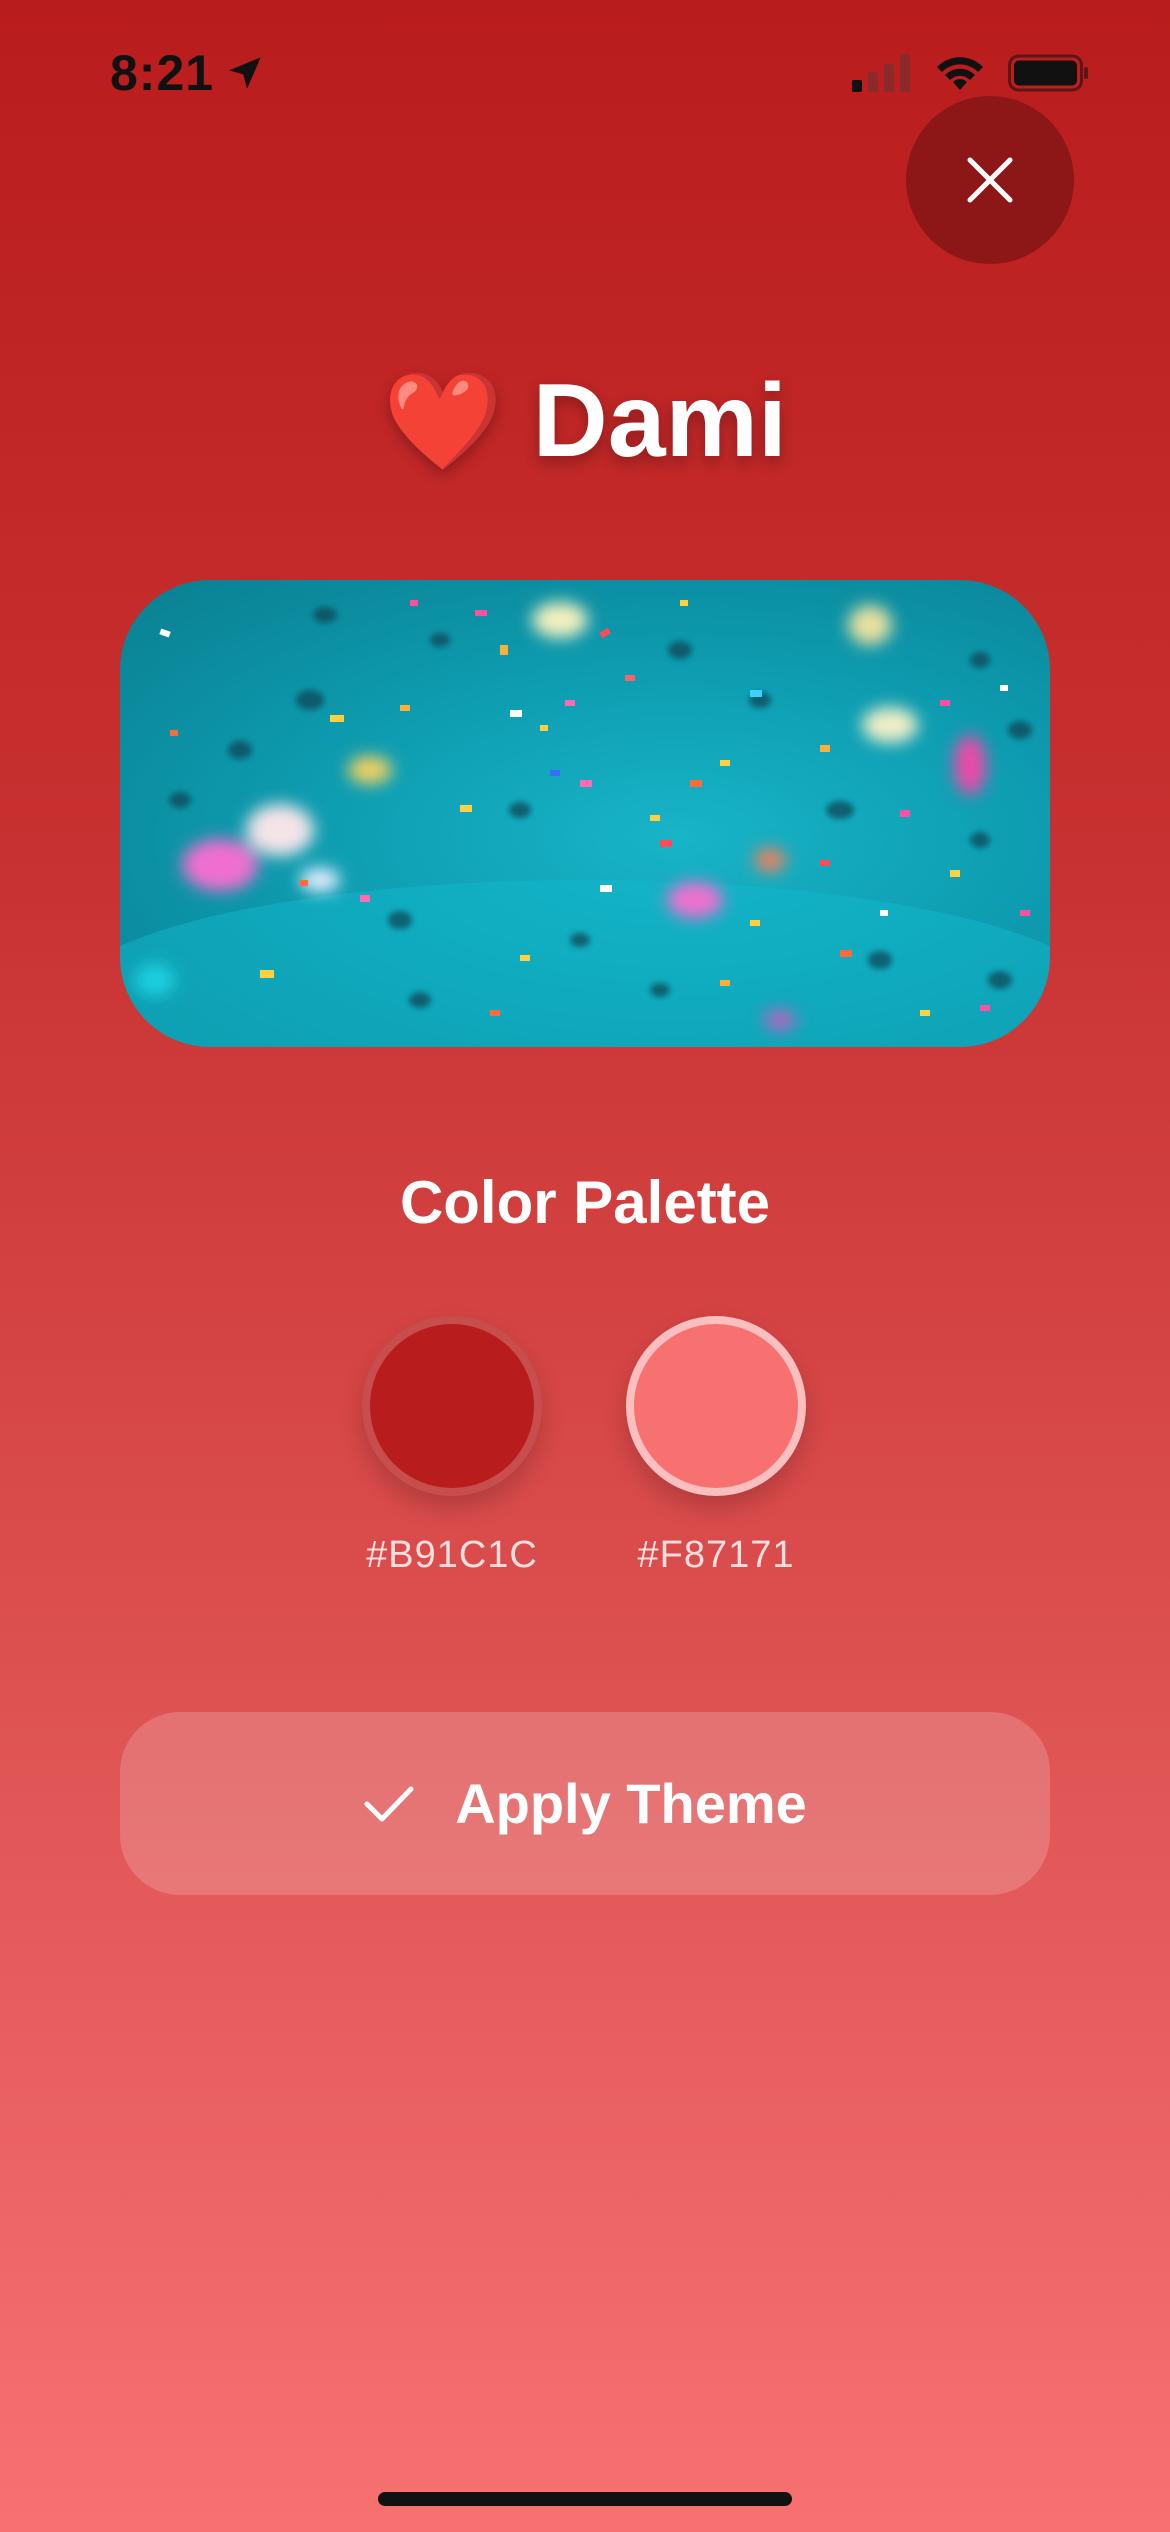 The width and height of the screenshot is (1170, 2532). I want to click on swatch-item-1: #B91C1C, so click(452, 1446).